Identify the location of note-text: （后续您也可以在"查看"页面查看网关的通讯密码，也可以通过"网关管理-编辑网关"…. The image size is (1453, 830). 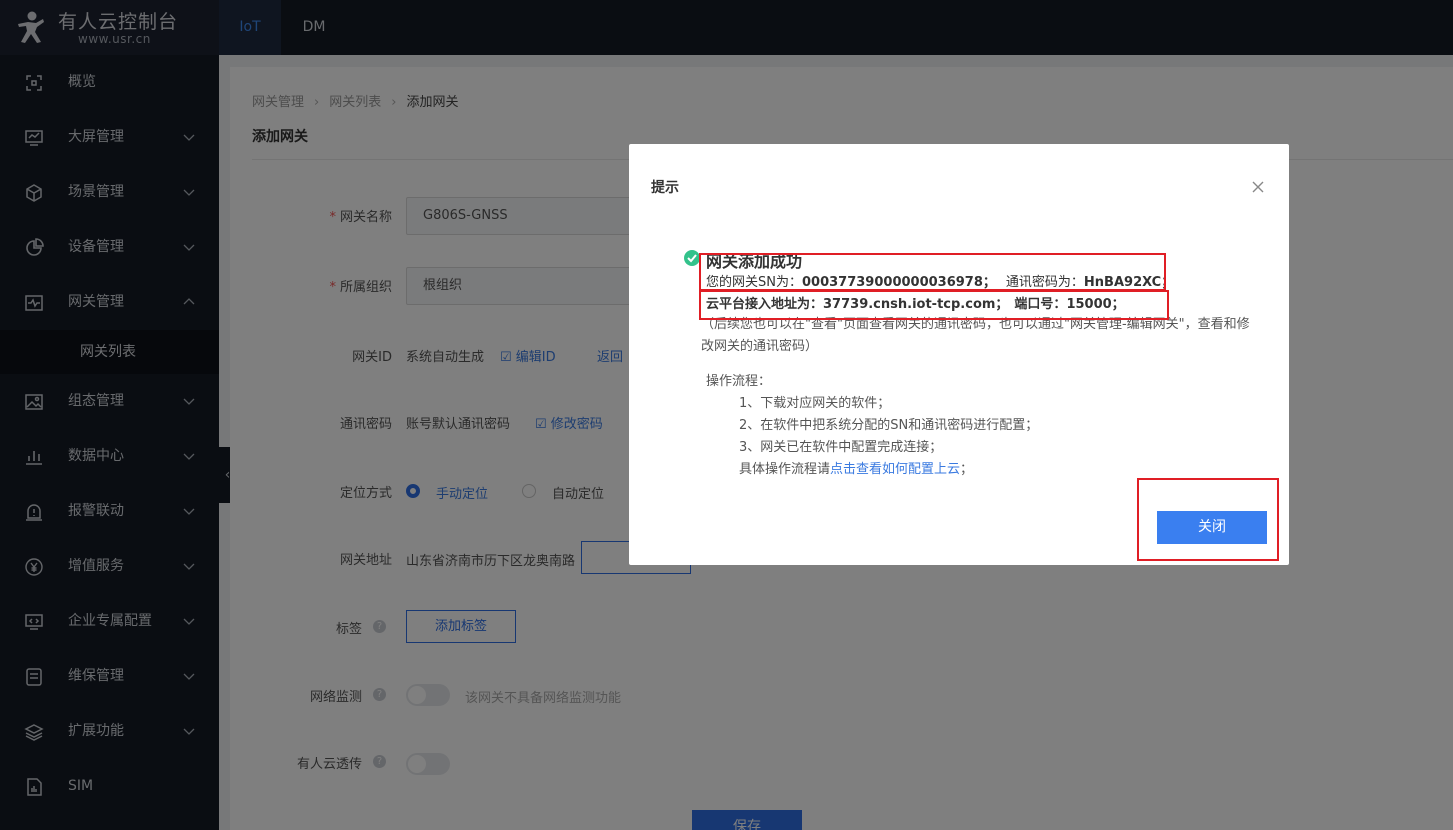
(975, 335).